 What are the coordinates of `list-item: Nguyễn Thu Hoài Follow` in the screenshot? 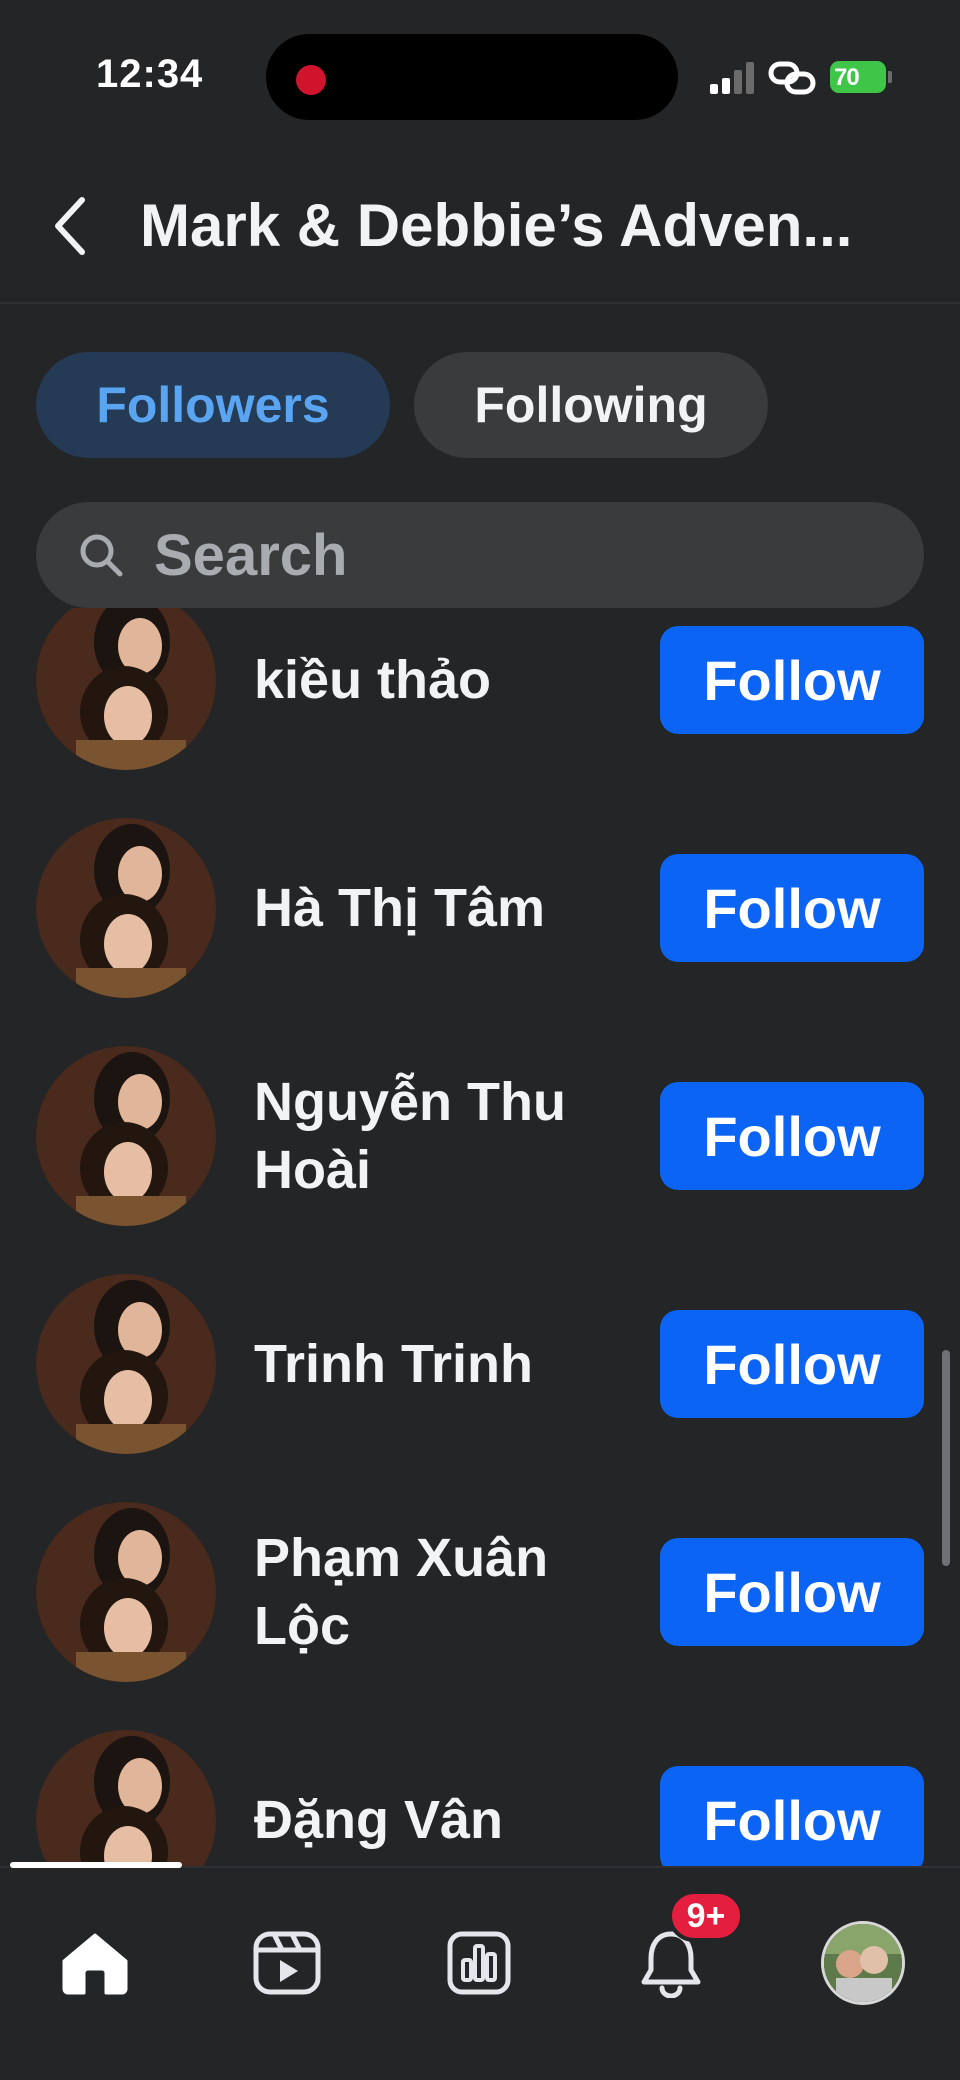 It's located at (480, 1160).